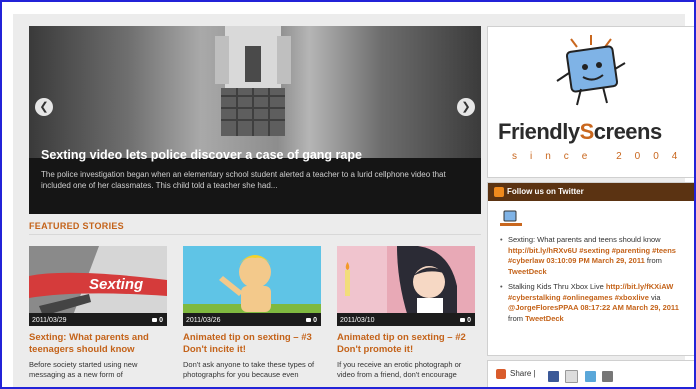 The image size is (696, 389). What do you see at coordinates (511, 219) in the screenshot?
I see `twitter-avatar` at bounding box center [511, 219].